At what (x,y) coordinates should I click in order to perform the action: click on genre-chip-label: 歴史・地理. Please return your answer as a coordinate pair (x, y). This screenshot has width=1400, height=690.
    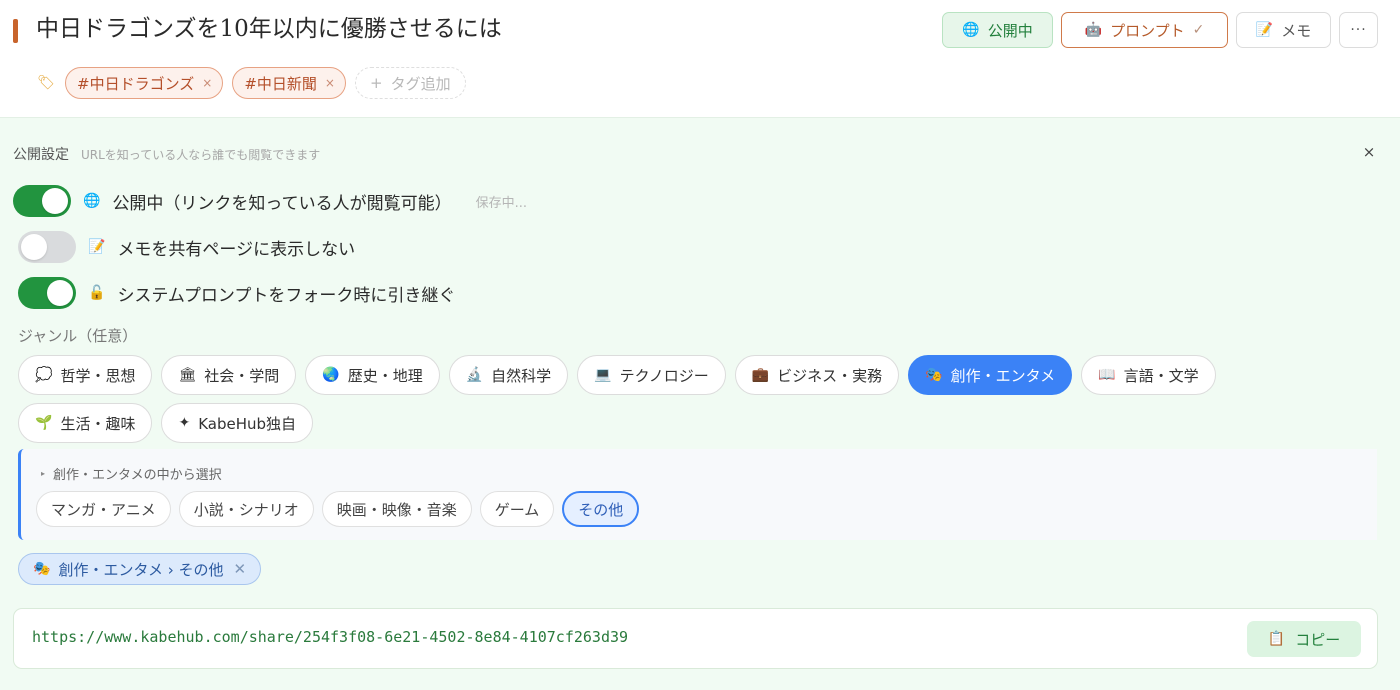
    Looking at the image, I should click on (385, 375).